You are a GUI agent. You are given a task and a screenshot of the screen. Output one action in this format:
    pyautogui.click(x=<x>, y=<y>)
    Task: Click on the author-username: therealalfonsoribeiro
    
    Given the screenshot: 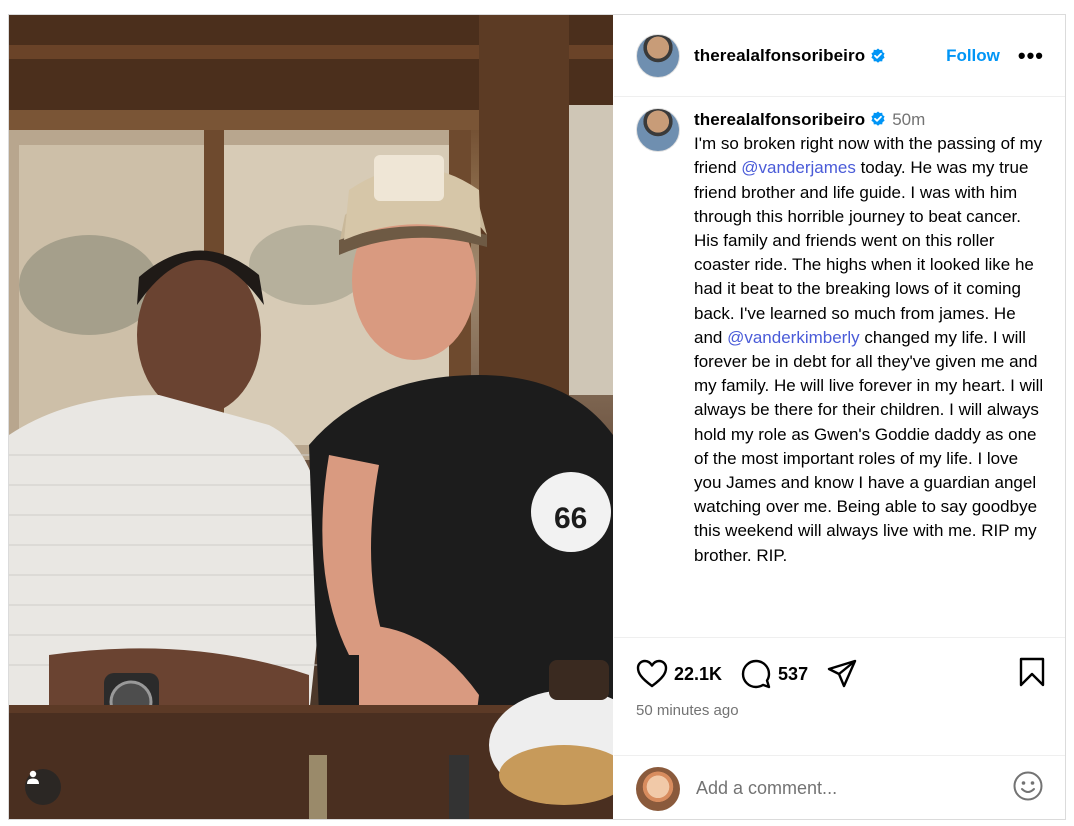 What is the action you would take?
    pyautogui.click(x=779, y=56)
    